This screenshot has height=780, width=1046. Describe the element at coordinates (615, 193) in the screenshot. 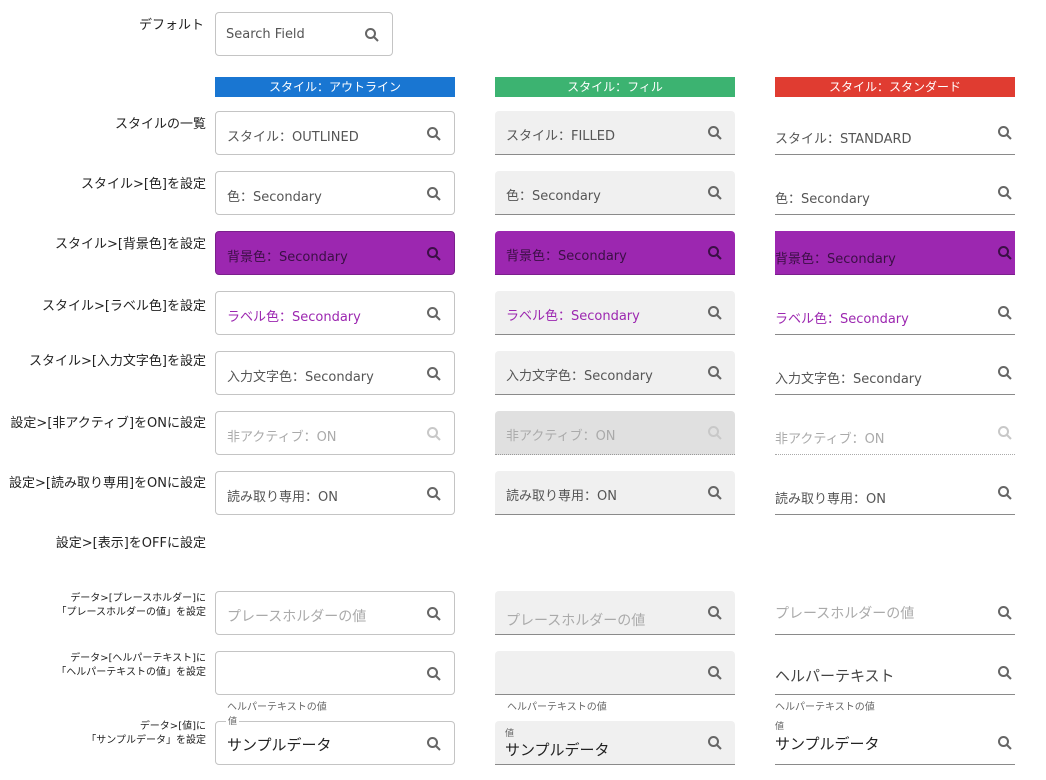

I see `search-field-color-filled: 色：Secondary` at that location.